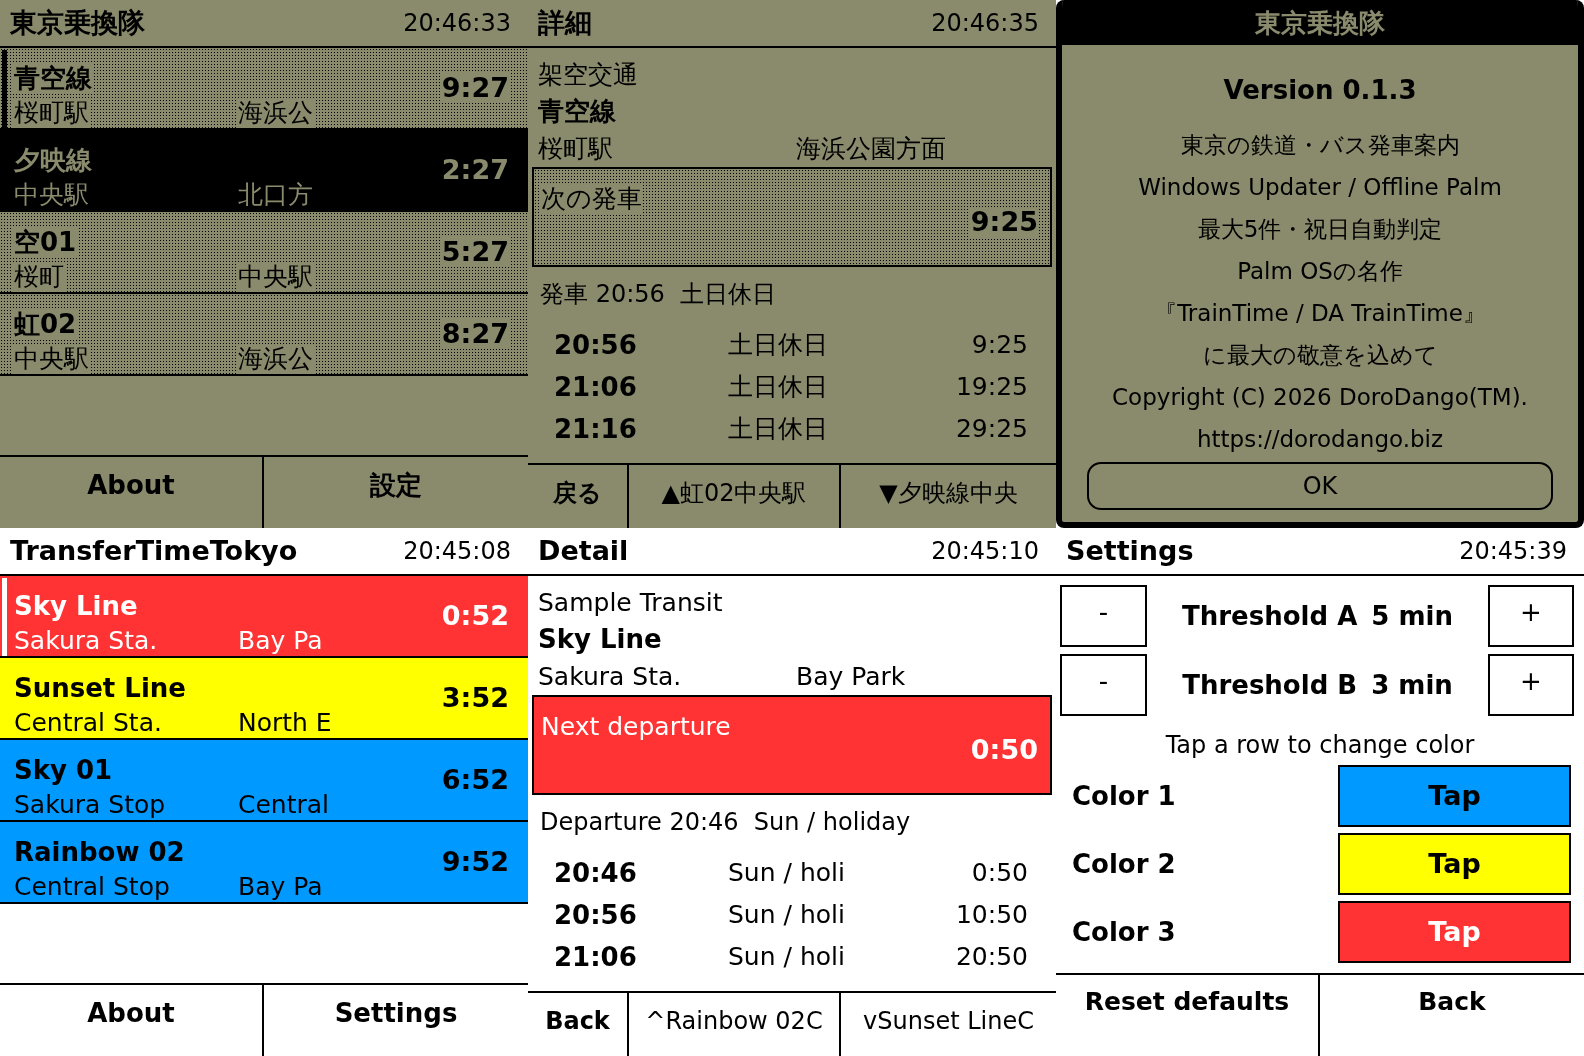 The image size is (1584, 1056). I want to click on color-label: Color 2, so click(1124, 864).